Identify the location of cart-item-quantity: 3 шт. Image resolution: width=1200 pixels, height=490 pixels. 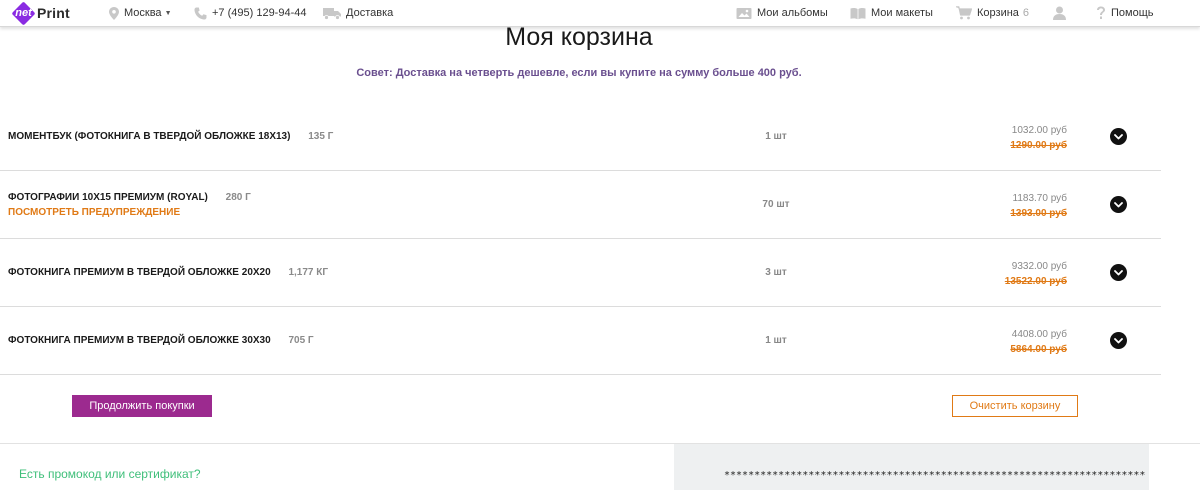
(776, 272).